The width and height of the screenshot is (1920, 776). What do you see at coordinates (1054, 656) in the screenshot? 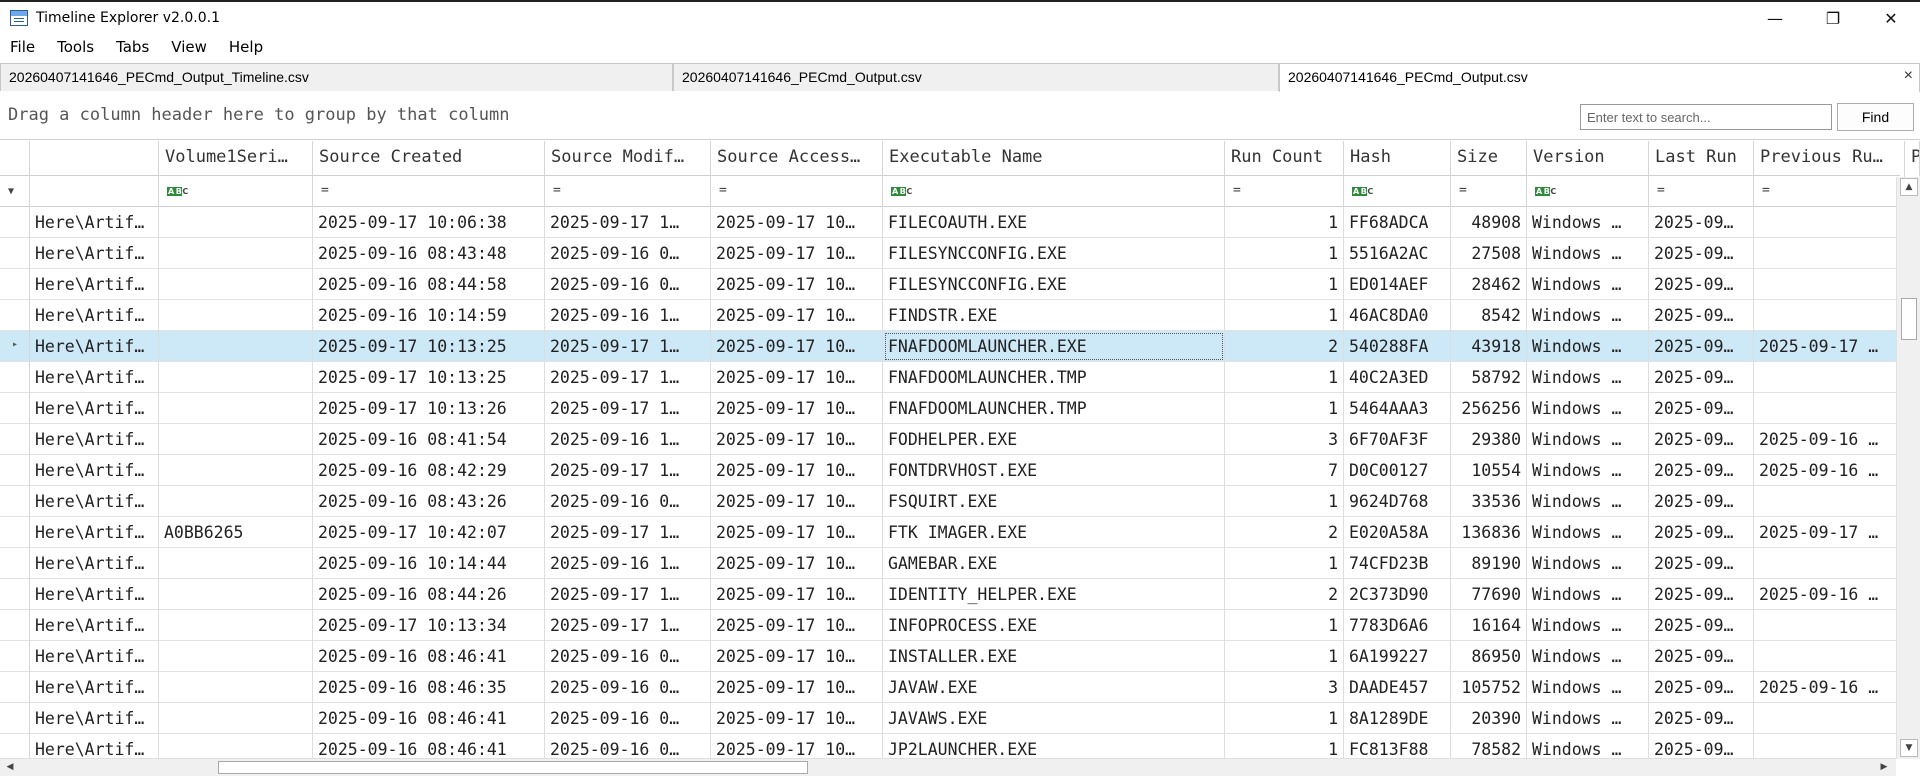
I see `table-cell: INSTALLER.EXE` at bounding box center [1054, 656].